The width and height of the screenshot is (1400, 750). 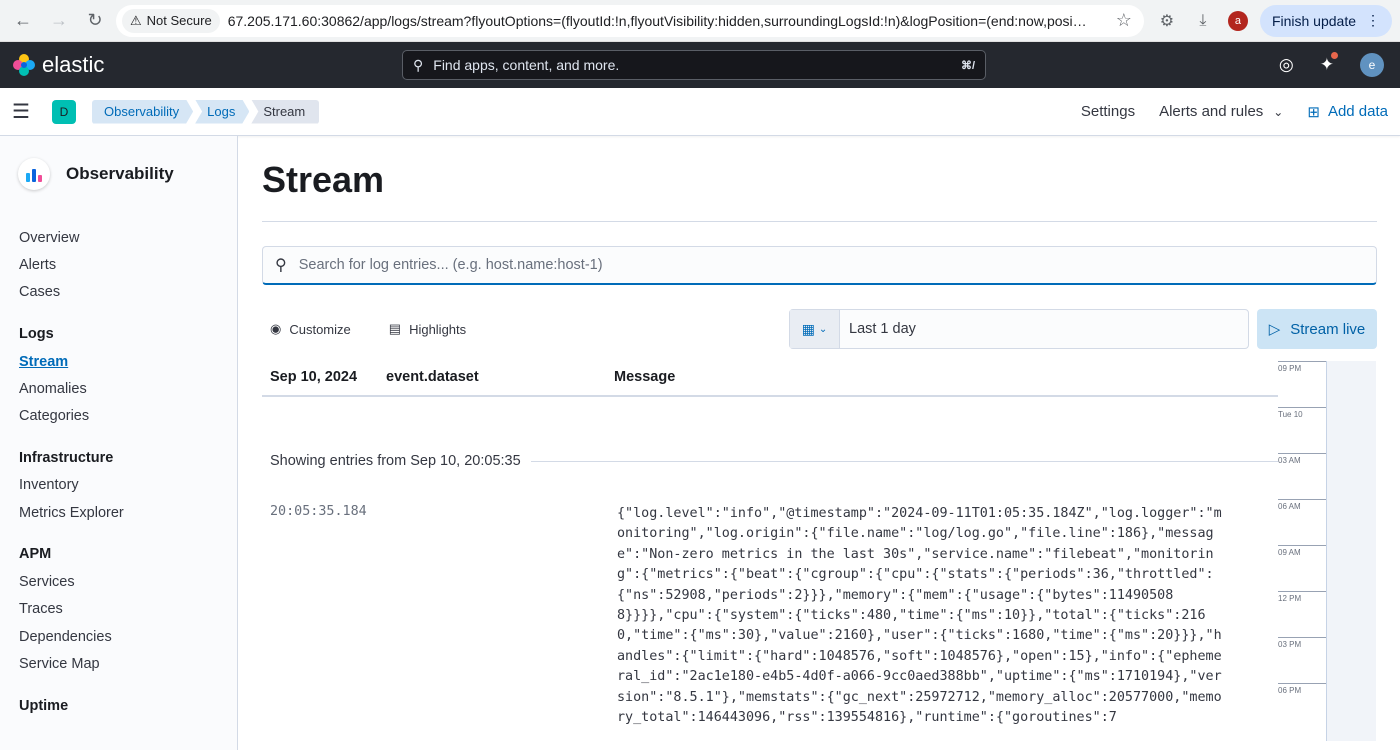 I want to click on news-feed-icon: ✦, so click(x=1329, y=63).